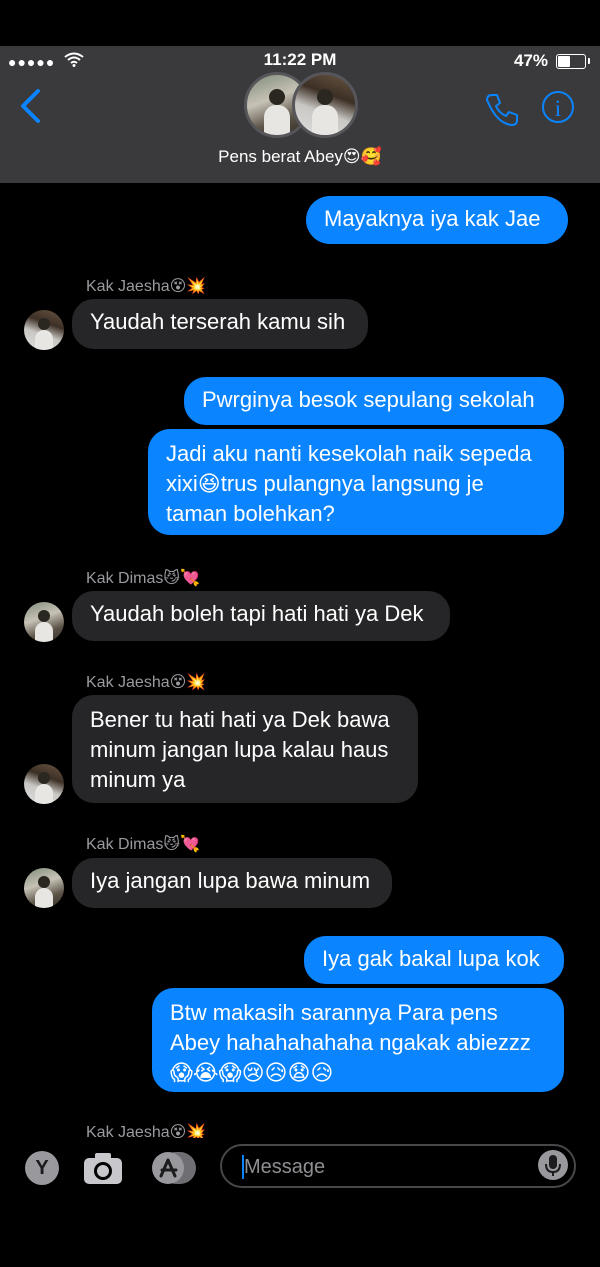 The image size is (600, 1267). I want to click on conversation-header: ●●●●● 11:22 PM 47% Pens berat Abey😍🥰 i, so click(300, 114).